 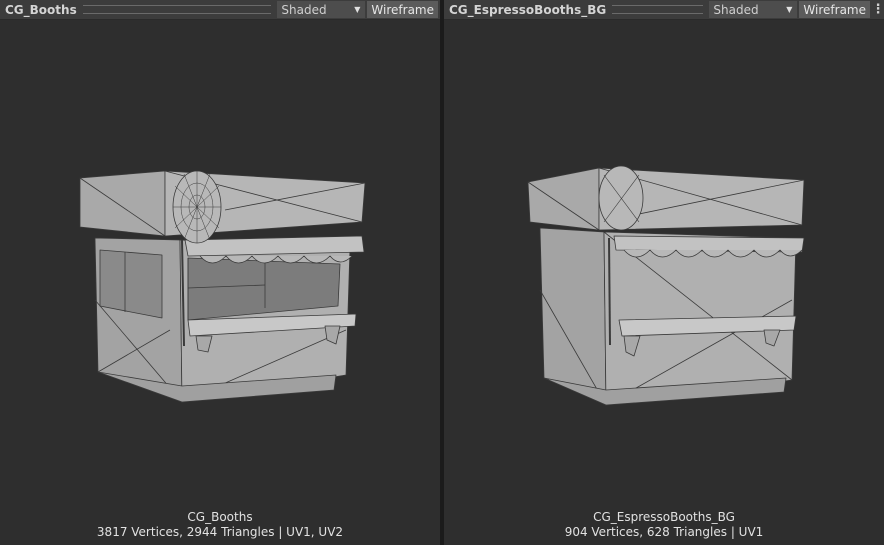 What do you see at coordinates (131, 284) in the screenshot?
I see `side-window` at bounding box center [131, 284].